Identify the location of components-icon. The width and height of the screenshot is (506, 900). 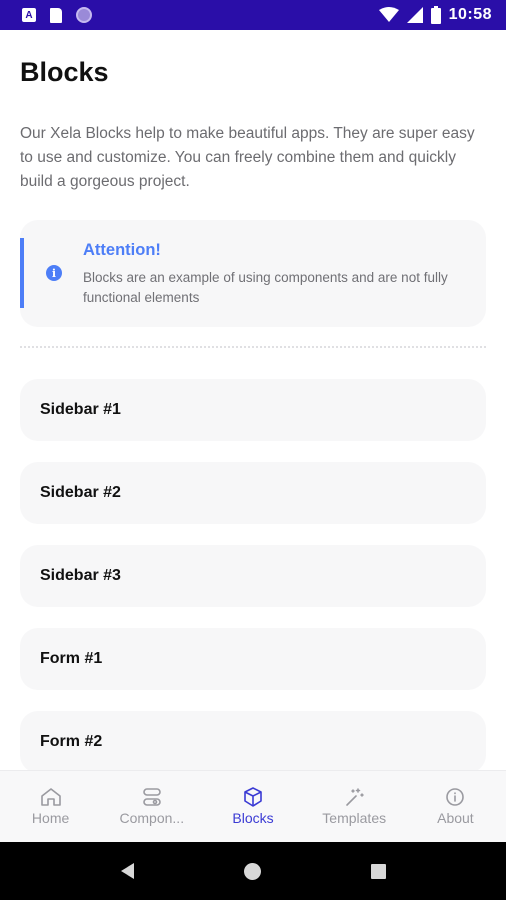
(152, 797).